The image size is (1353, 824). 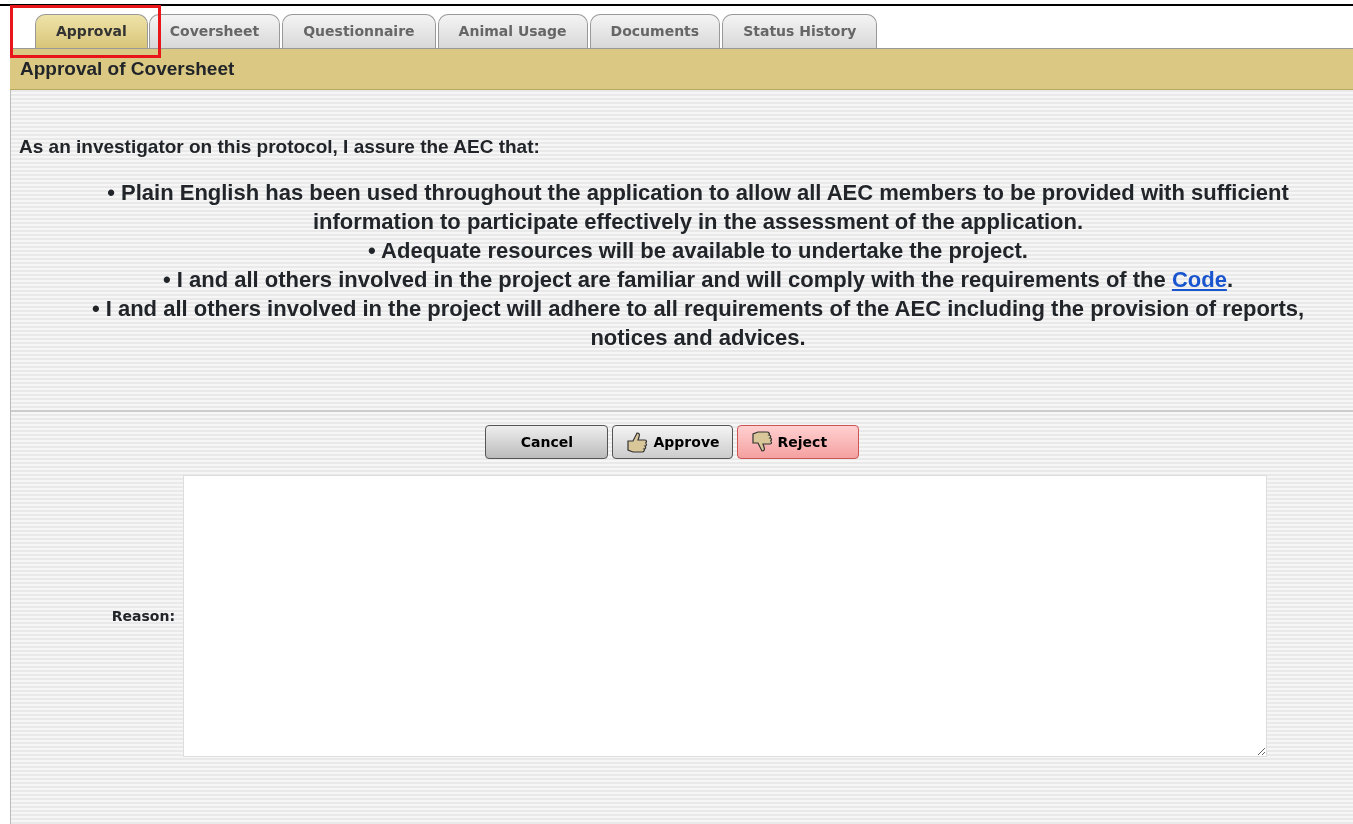 What do you see at coordinates (1199, 279) in the screenshot?
I see `code-link: Code` at bounding box center [1199, 279].